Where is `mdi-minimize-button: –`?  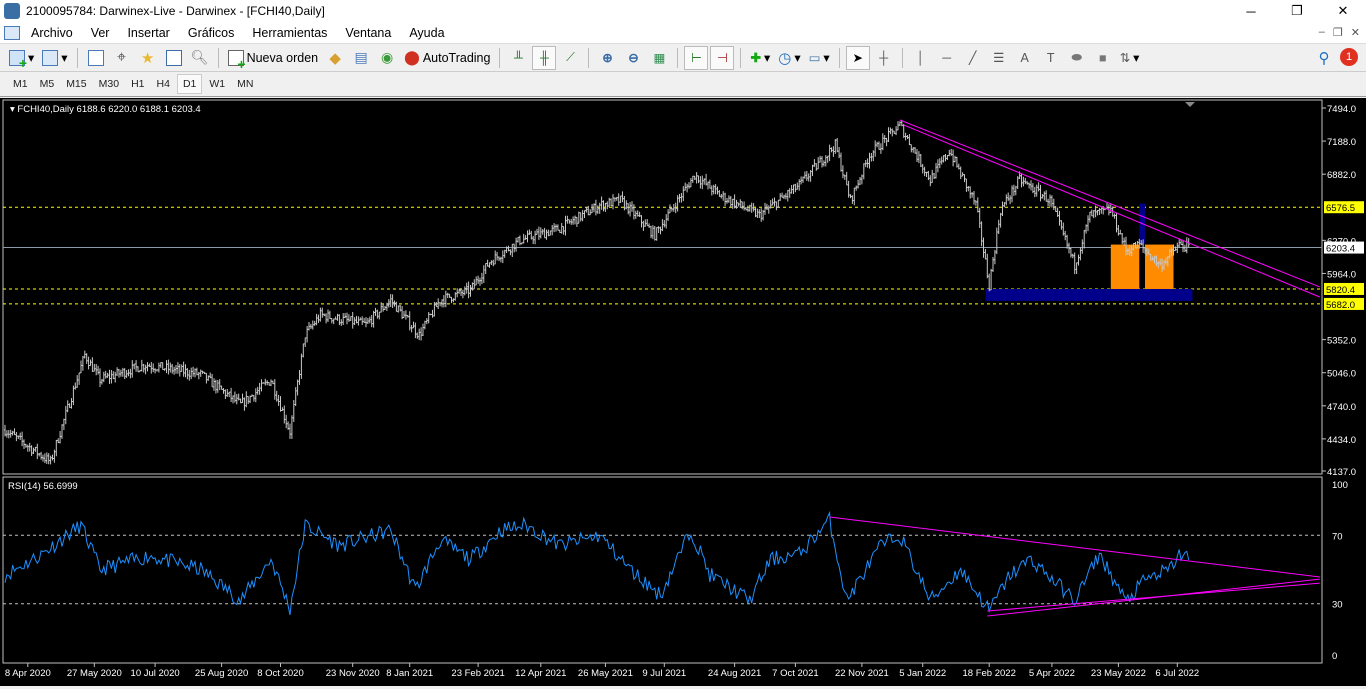
mdi-minimize-button: – is located at coordinates (1322, 32).